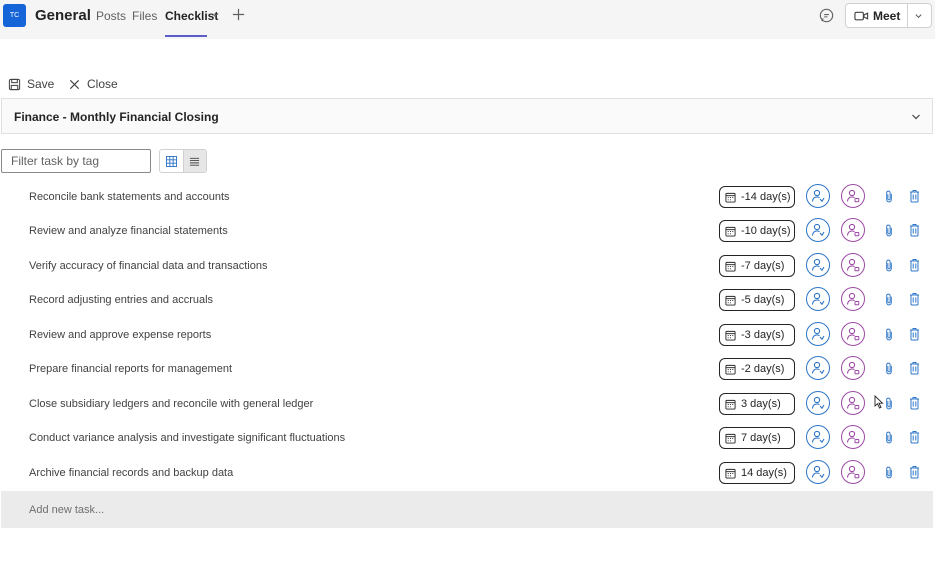 The image size is (935, 576). I want to click on due-date-button: -7 day(s), so click(757, 266).